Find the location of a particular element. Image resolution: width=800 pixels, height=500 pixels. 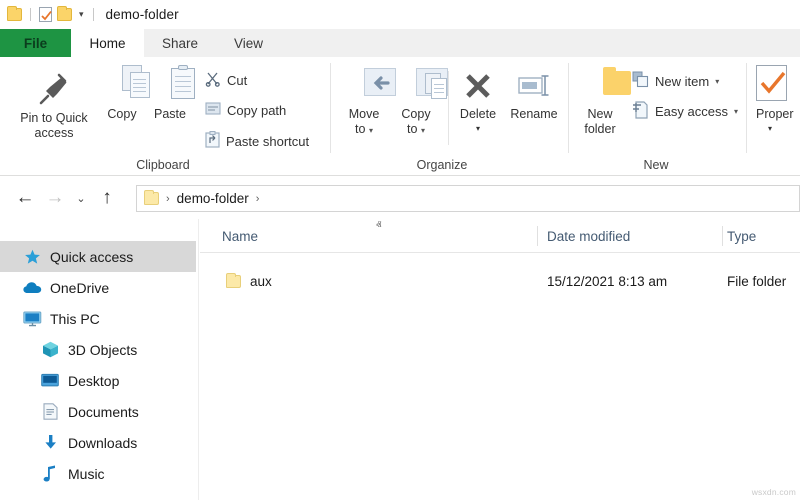

new-folder-button: New folder is located at coordinates (603, 101).